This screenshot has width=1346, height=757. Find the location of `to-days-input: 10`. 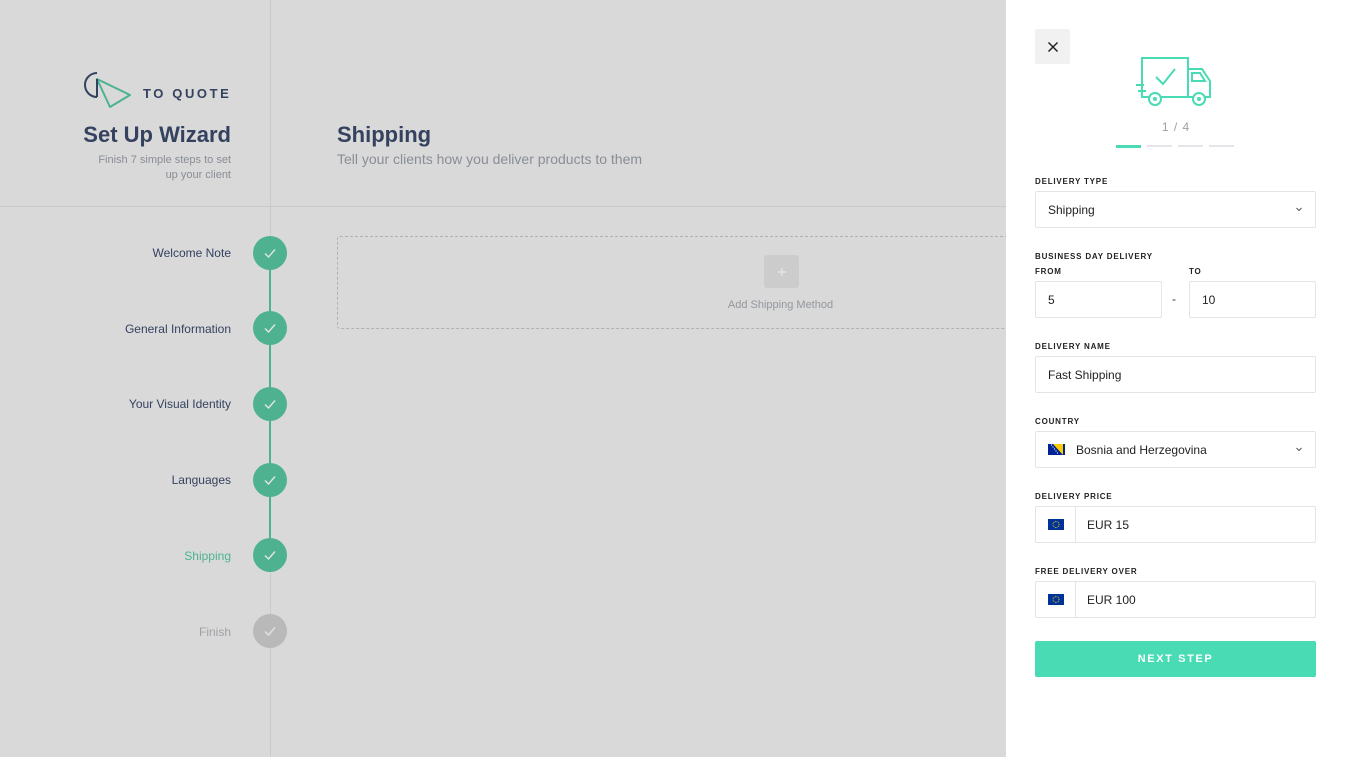

to-days-input: 10 is located at coordinates (1252, 299).